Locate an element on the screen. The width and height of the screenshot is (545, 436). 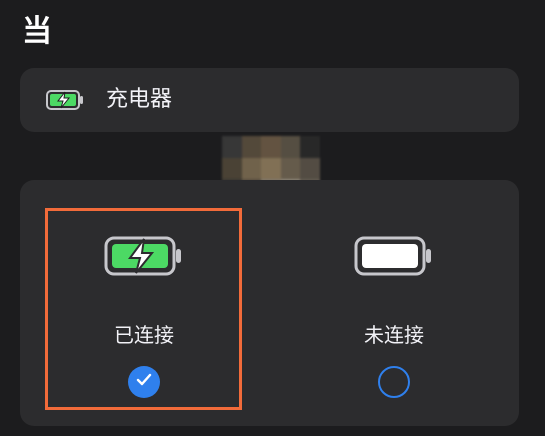
battery-charging-icon is located at coordinates (65, 102).